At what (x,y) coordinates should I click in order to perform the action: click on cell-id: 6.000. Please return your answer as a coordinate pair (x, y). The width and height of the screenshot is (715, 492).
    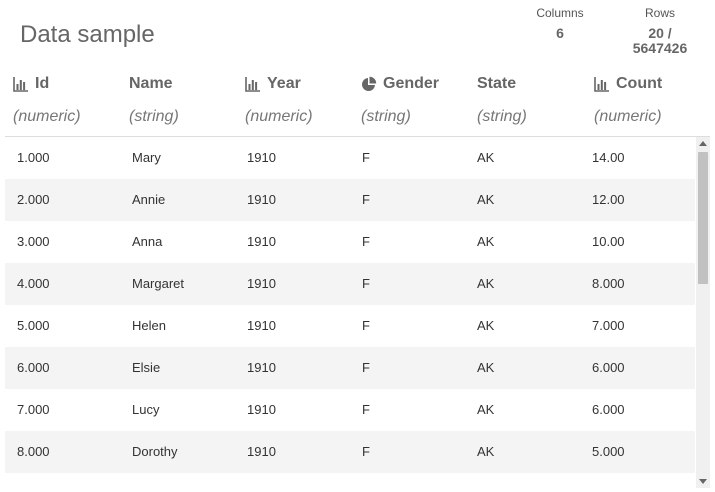
    Looking at the image, I should click on (33, 367).